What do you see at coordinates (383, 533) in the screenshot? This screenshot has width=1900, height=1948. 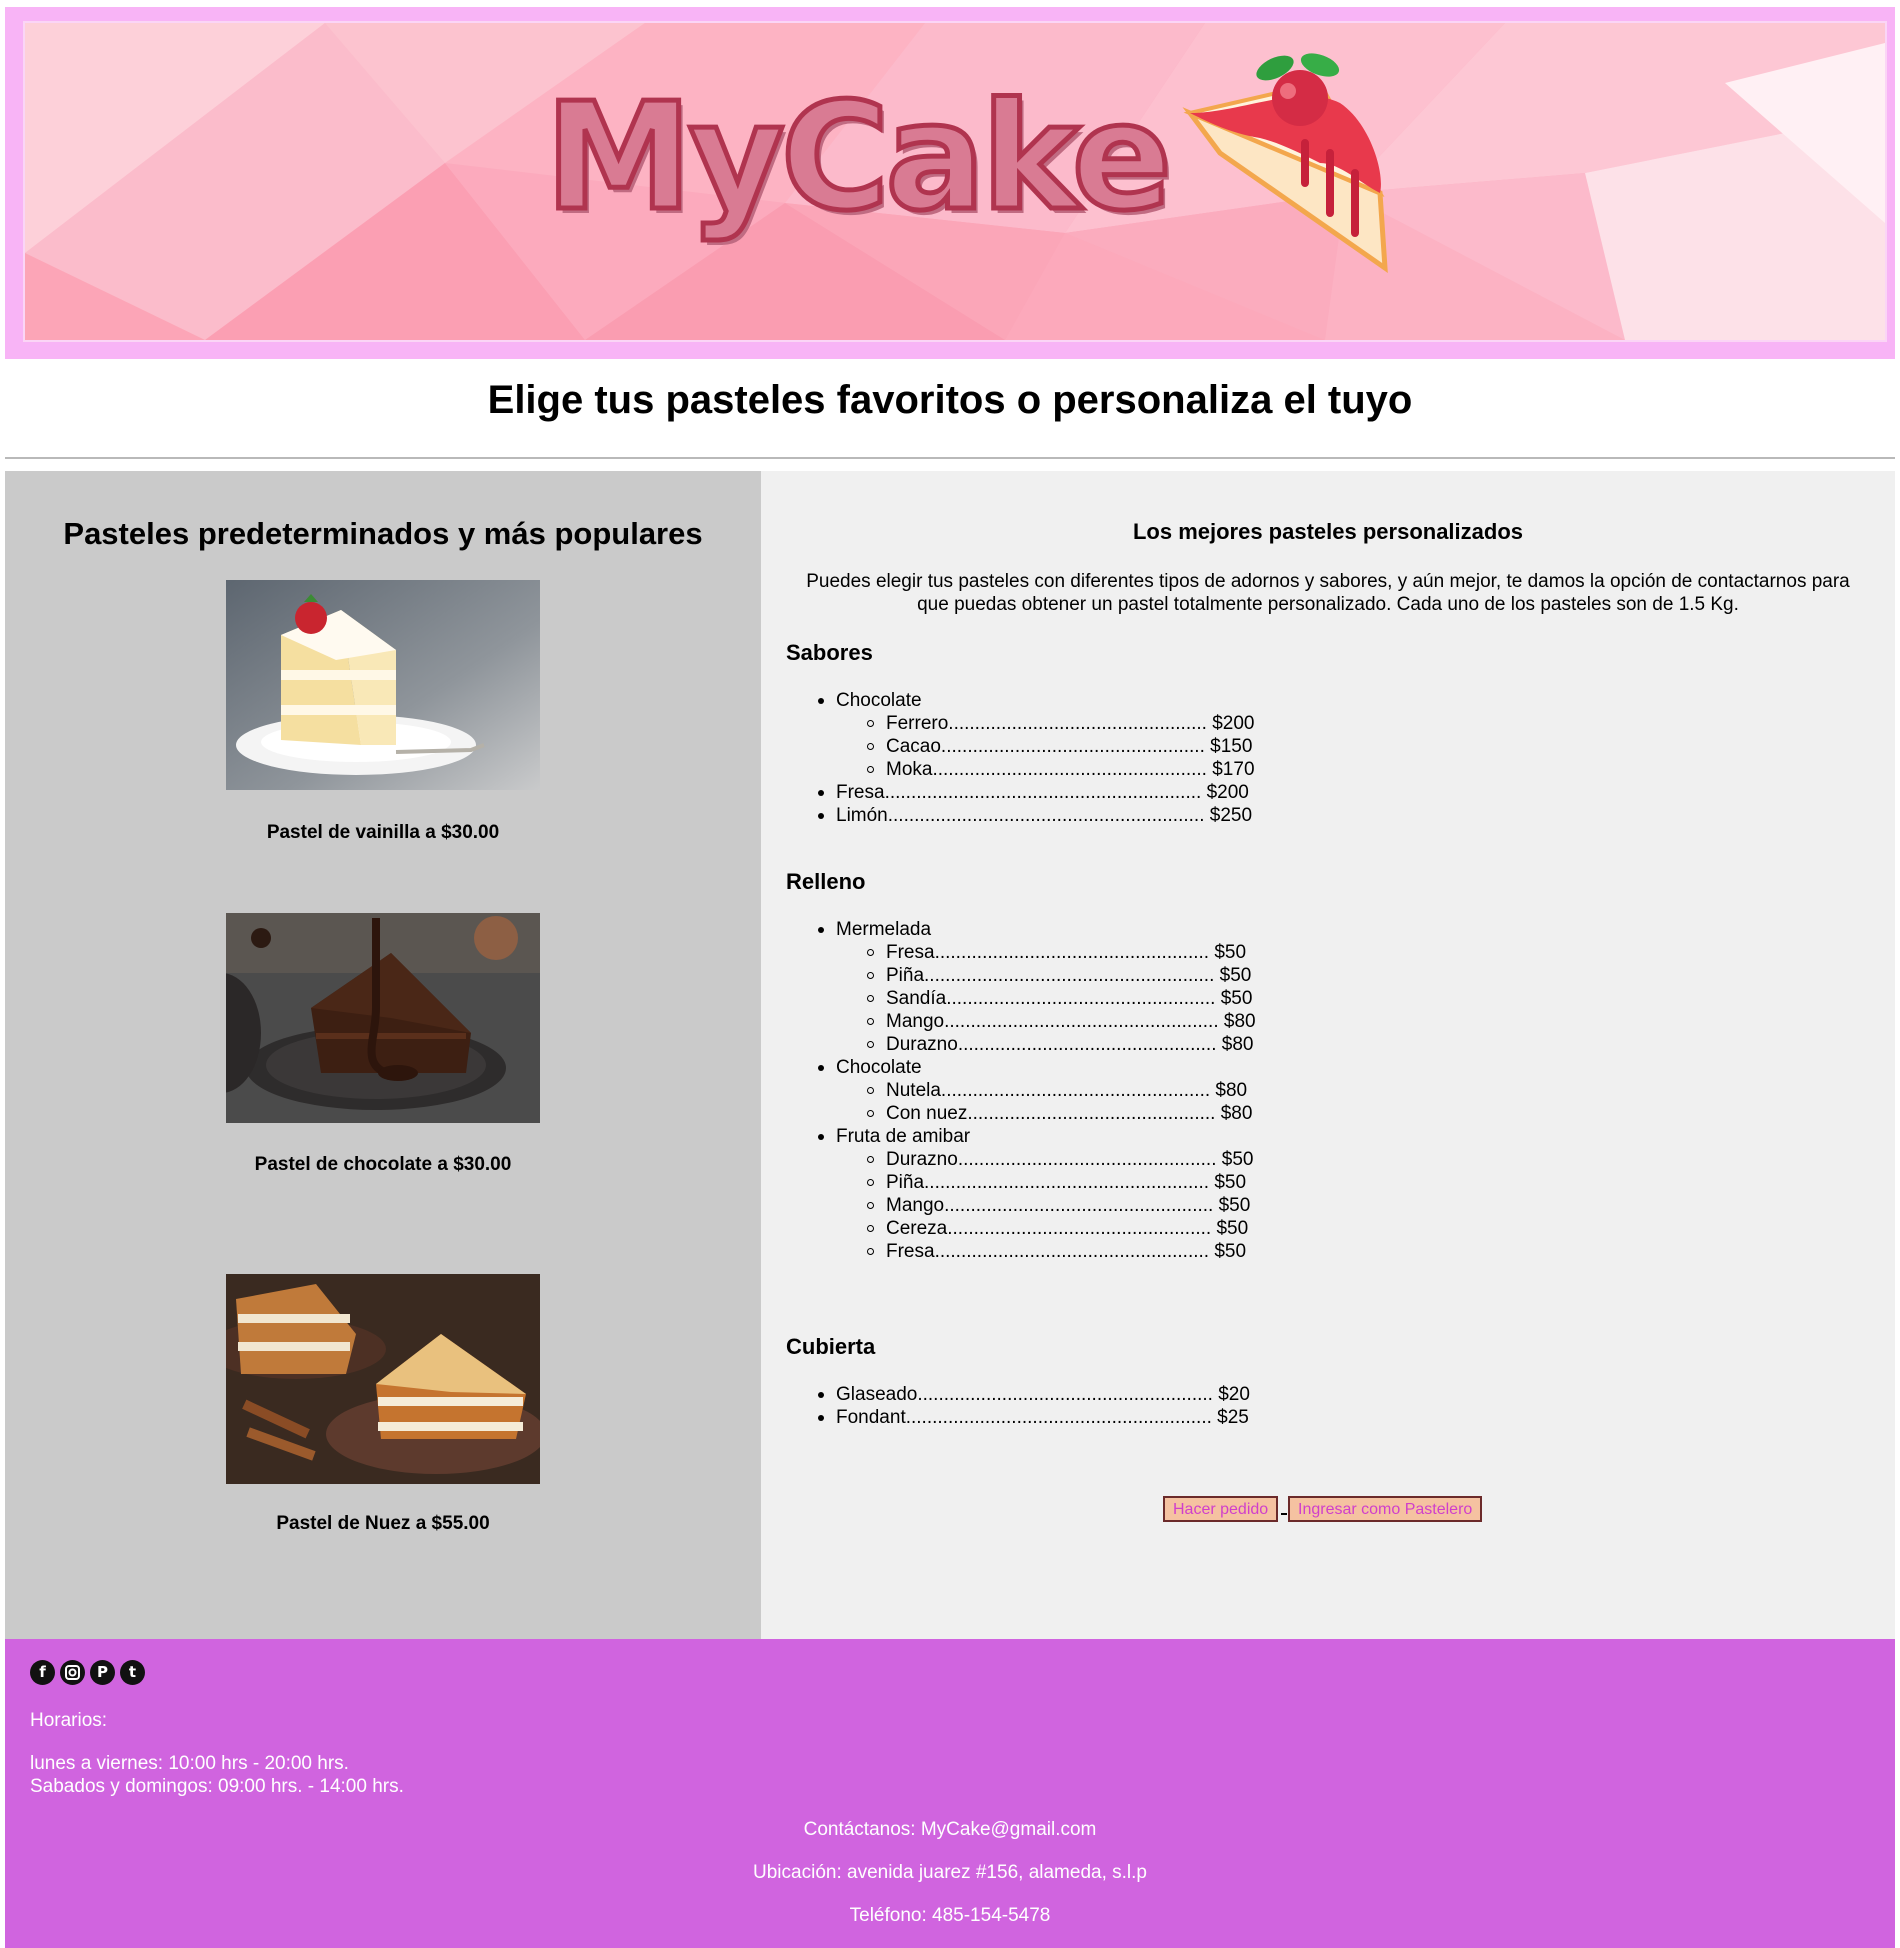 I see `popular-cakes-title: Pasteles predeterminados y más populares` at bounding box center [383, 533].